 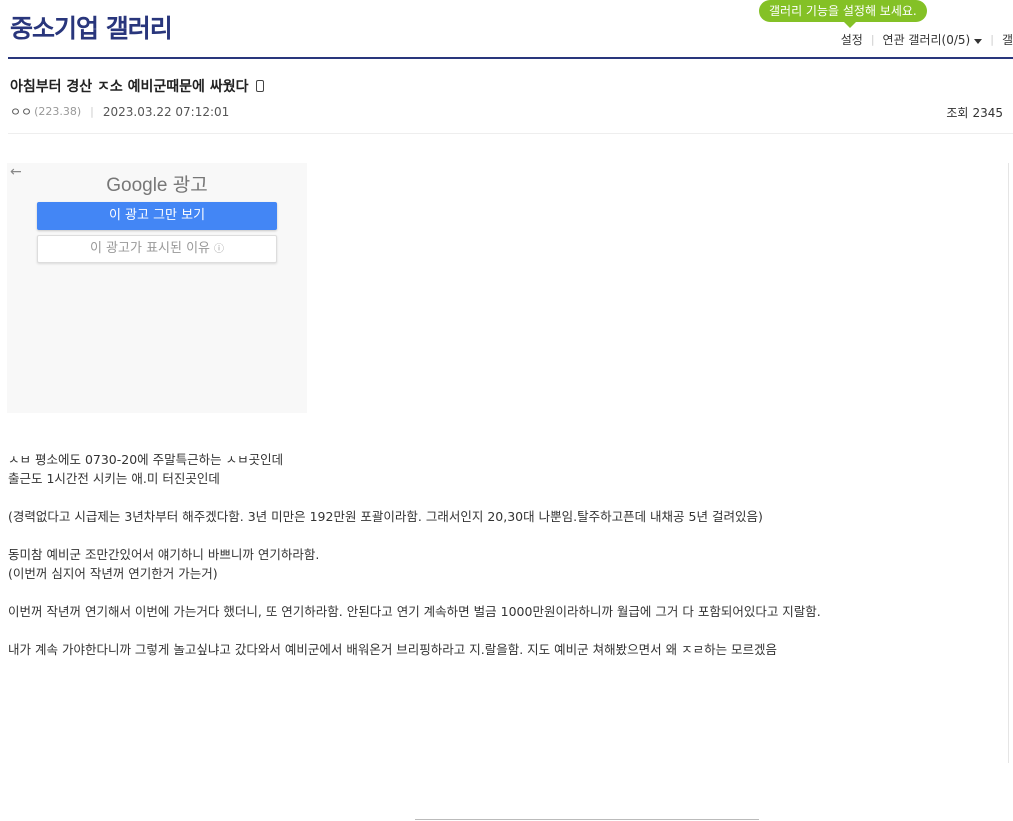 What do you see at coordinates (987, 113) in the screenshot?
I see `view-count-value: 2345` at bounding box center [987, 113].